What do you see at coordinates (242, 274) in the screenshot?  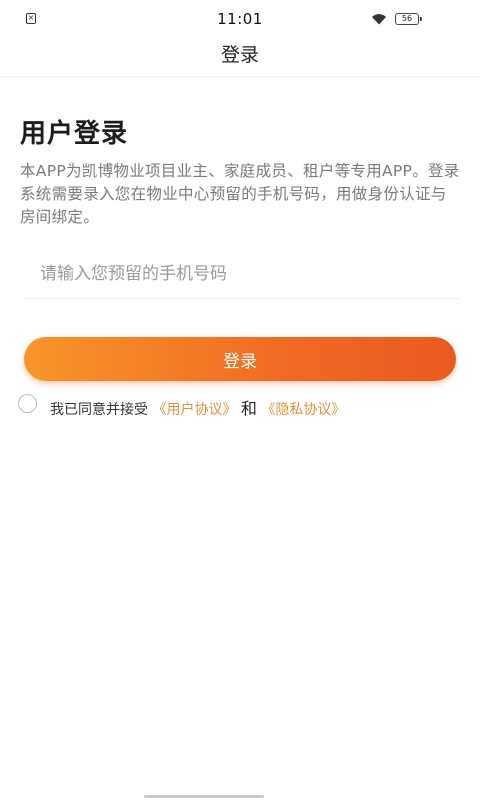 I see `phone-number-input` at bounding box center [242, 274].